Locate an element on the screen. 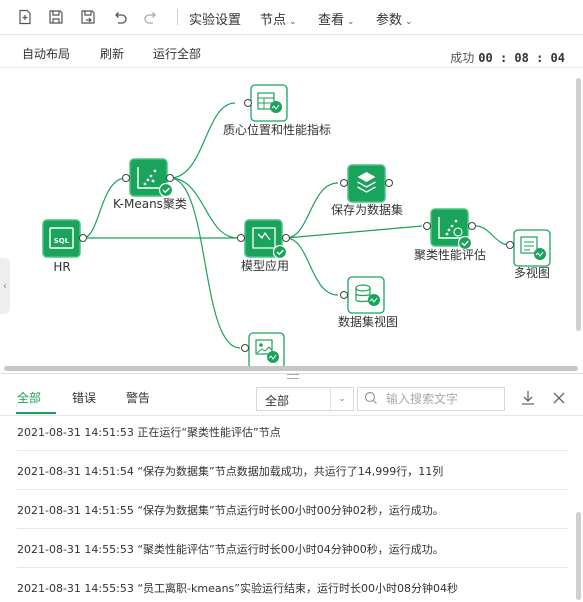  log-filter-value: 全部 is located at coordinates (277, 401).